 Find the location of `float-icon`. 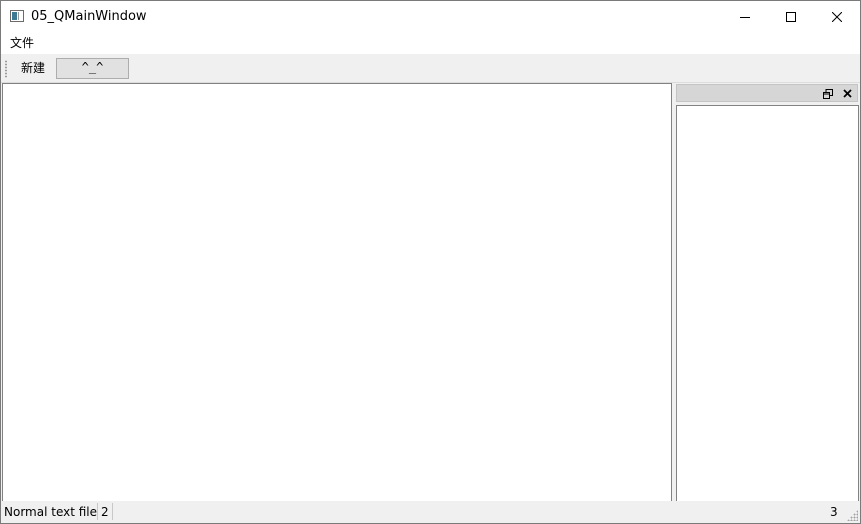

float-icon is located at coordinates (828, 93).